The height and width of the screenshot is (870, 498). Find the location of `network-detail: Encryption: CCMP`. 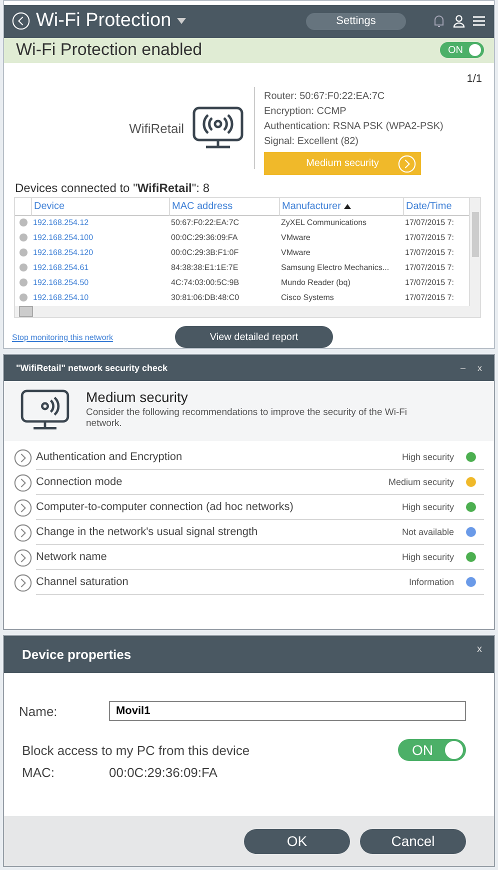

network-detail: Encryption: CCMP is located at coordinates (306, 111).